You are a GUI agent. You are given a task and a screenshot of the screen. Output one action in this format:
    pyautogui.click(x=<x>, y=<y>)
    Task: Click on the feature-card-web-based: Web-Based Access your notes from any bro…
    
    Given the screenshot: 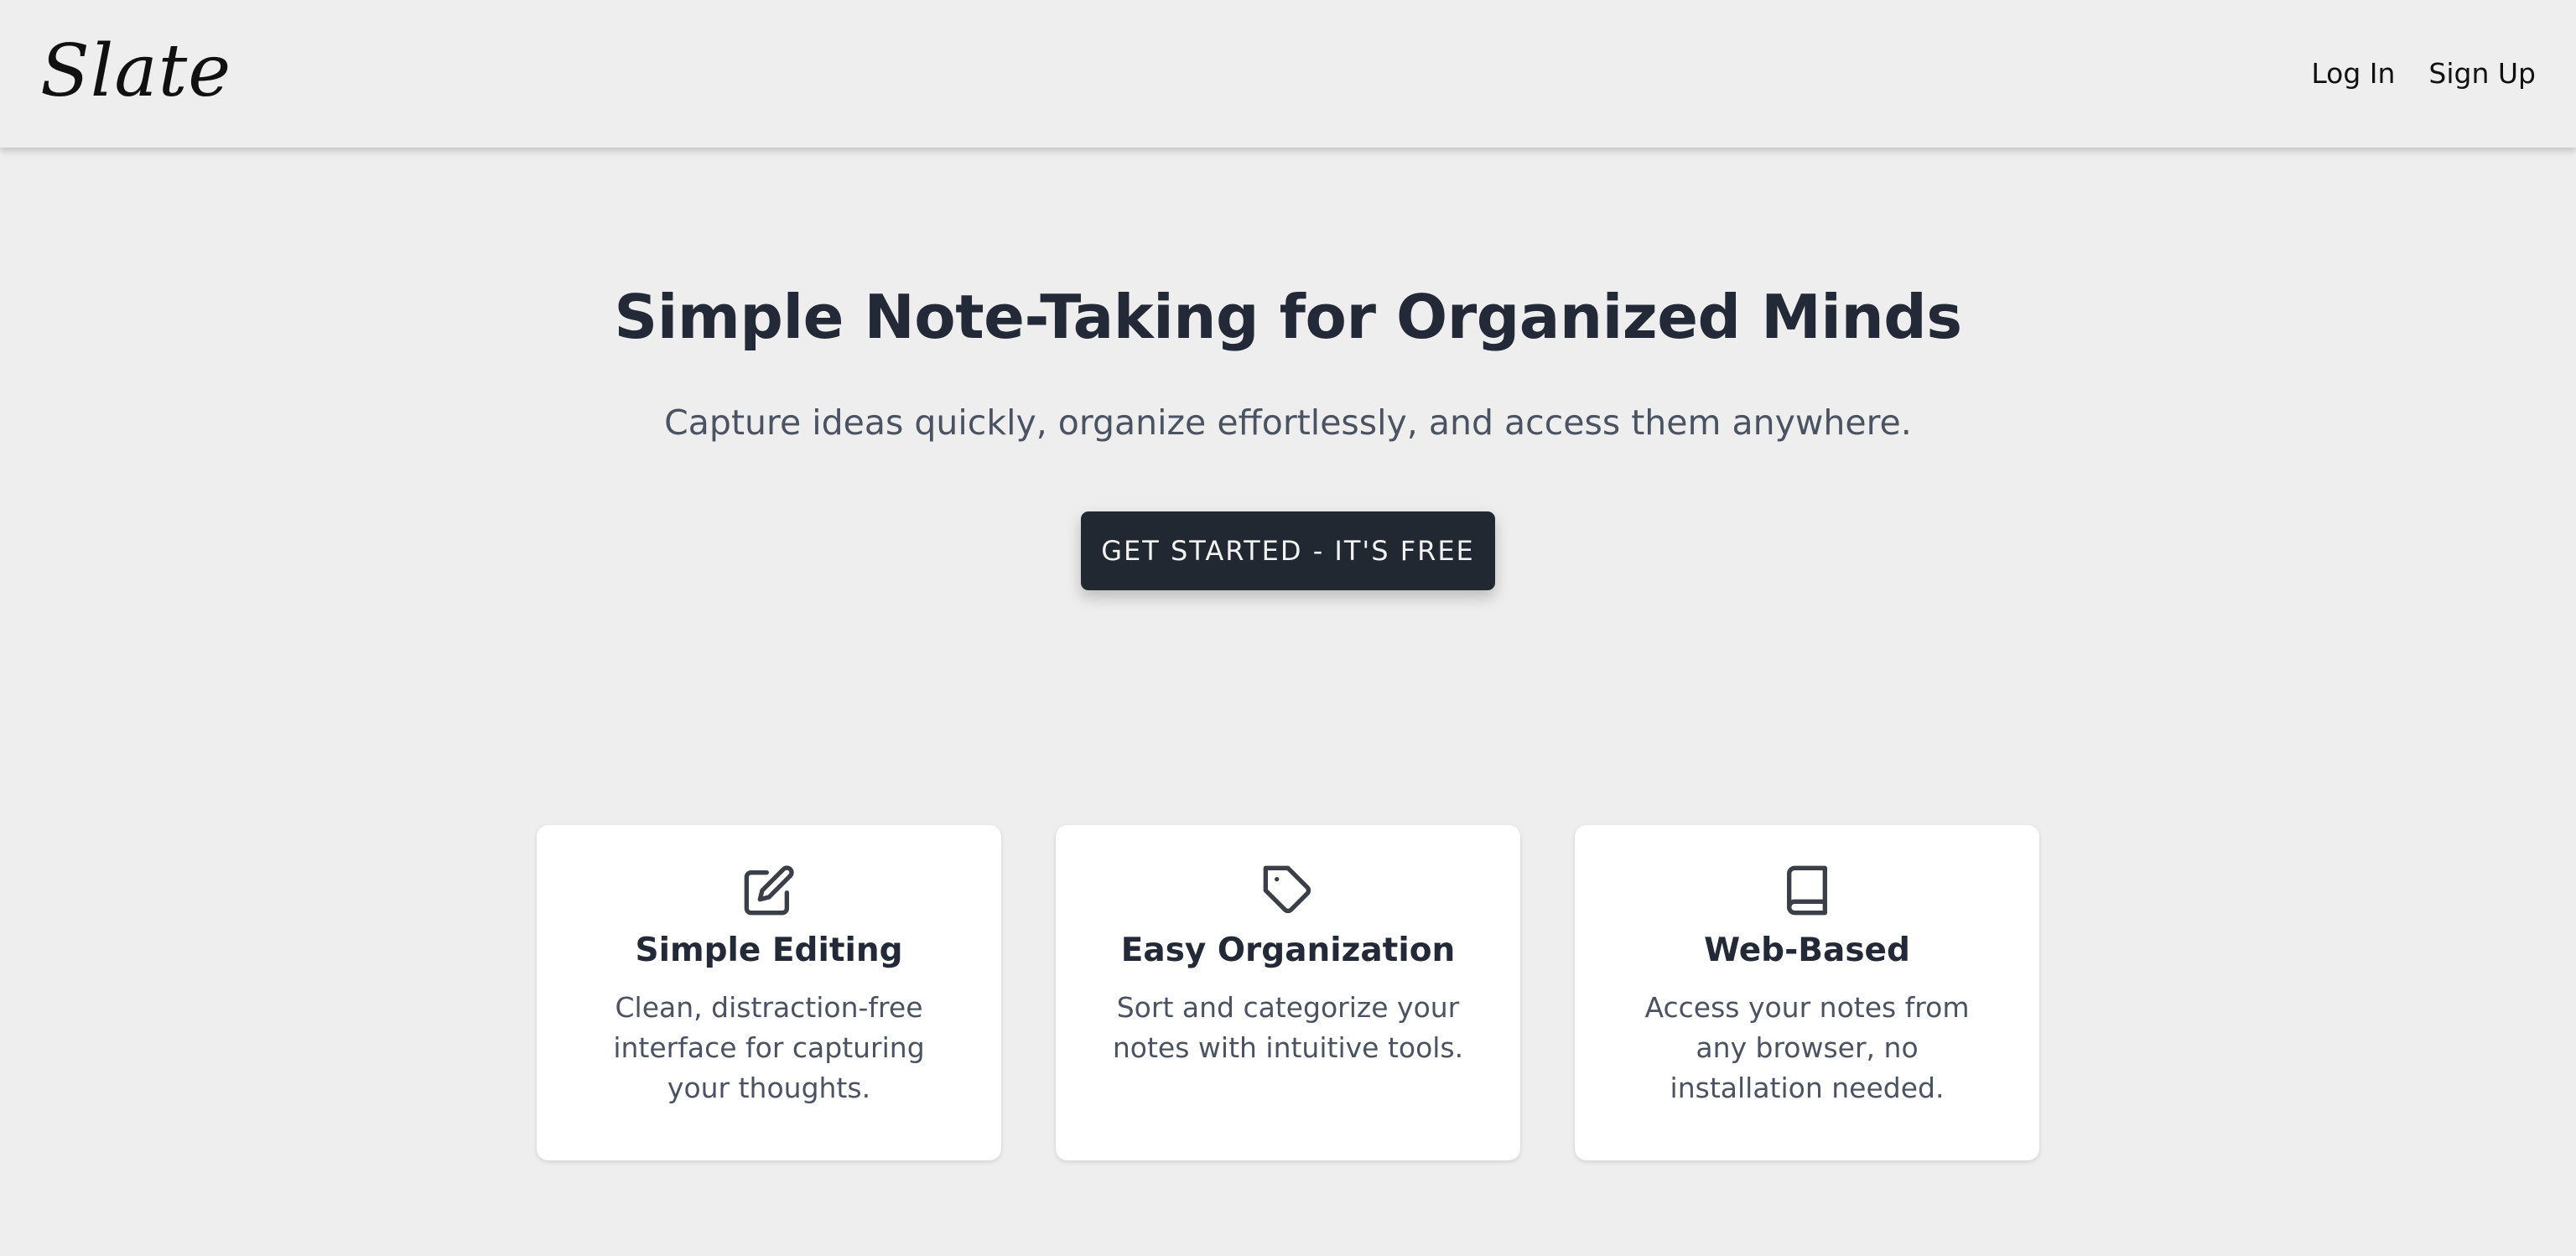 What is the action you would take?
    pyautogui.click(x=1807, y=992)
    